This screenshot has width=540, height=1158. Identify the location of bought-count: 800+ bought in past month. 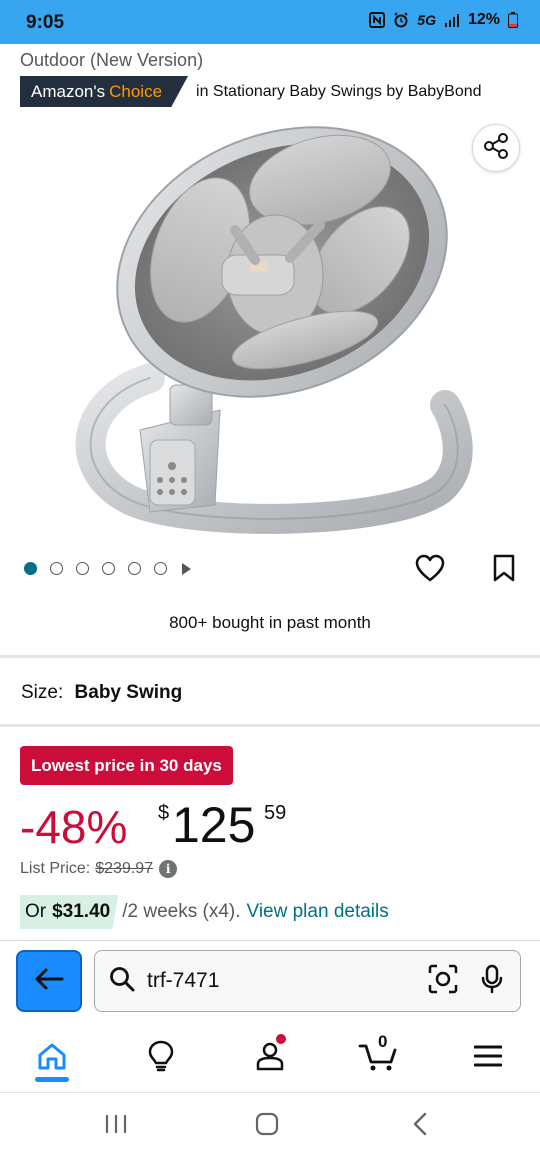
(270, 622).